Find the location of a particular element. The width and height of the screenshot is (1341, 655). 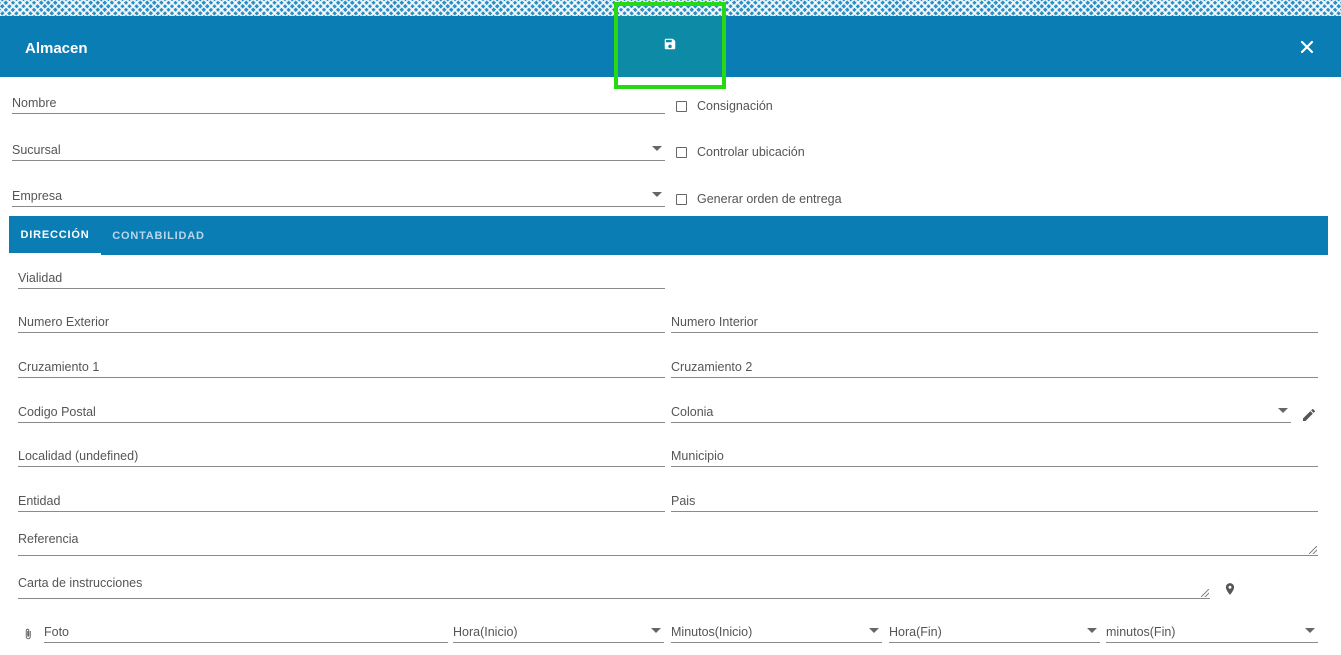

save-button is located at coordinates (670, 46).